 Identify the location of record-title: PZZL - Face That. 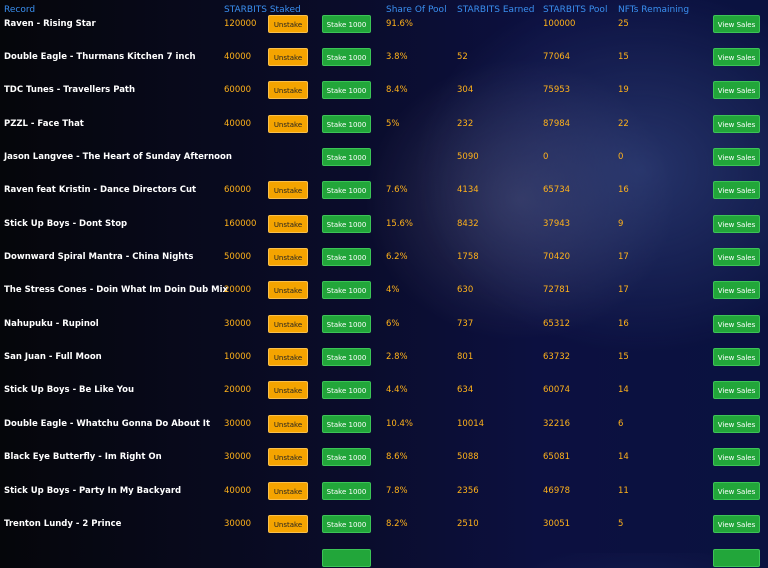
(44, 124).